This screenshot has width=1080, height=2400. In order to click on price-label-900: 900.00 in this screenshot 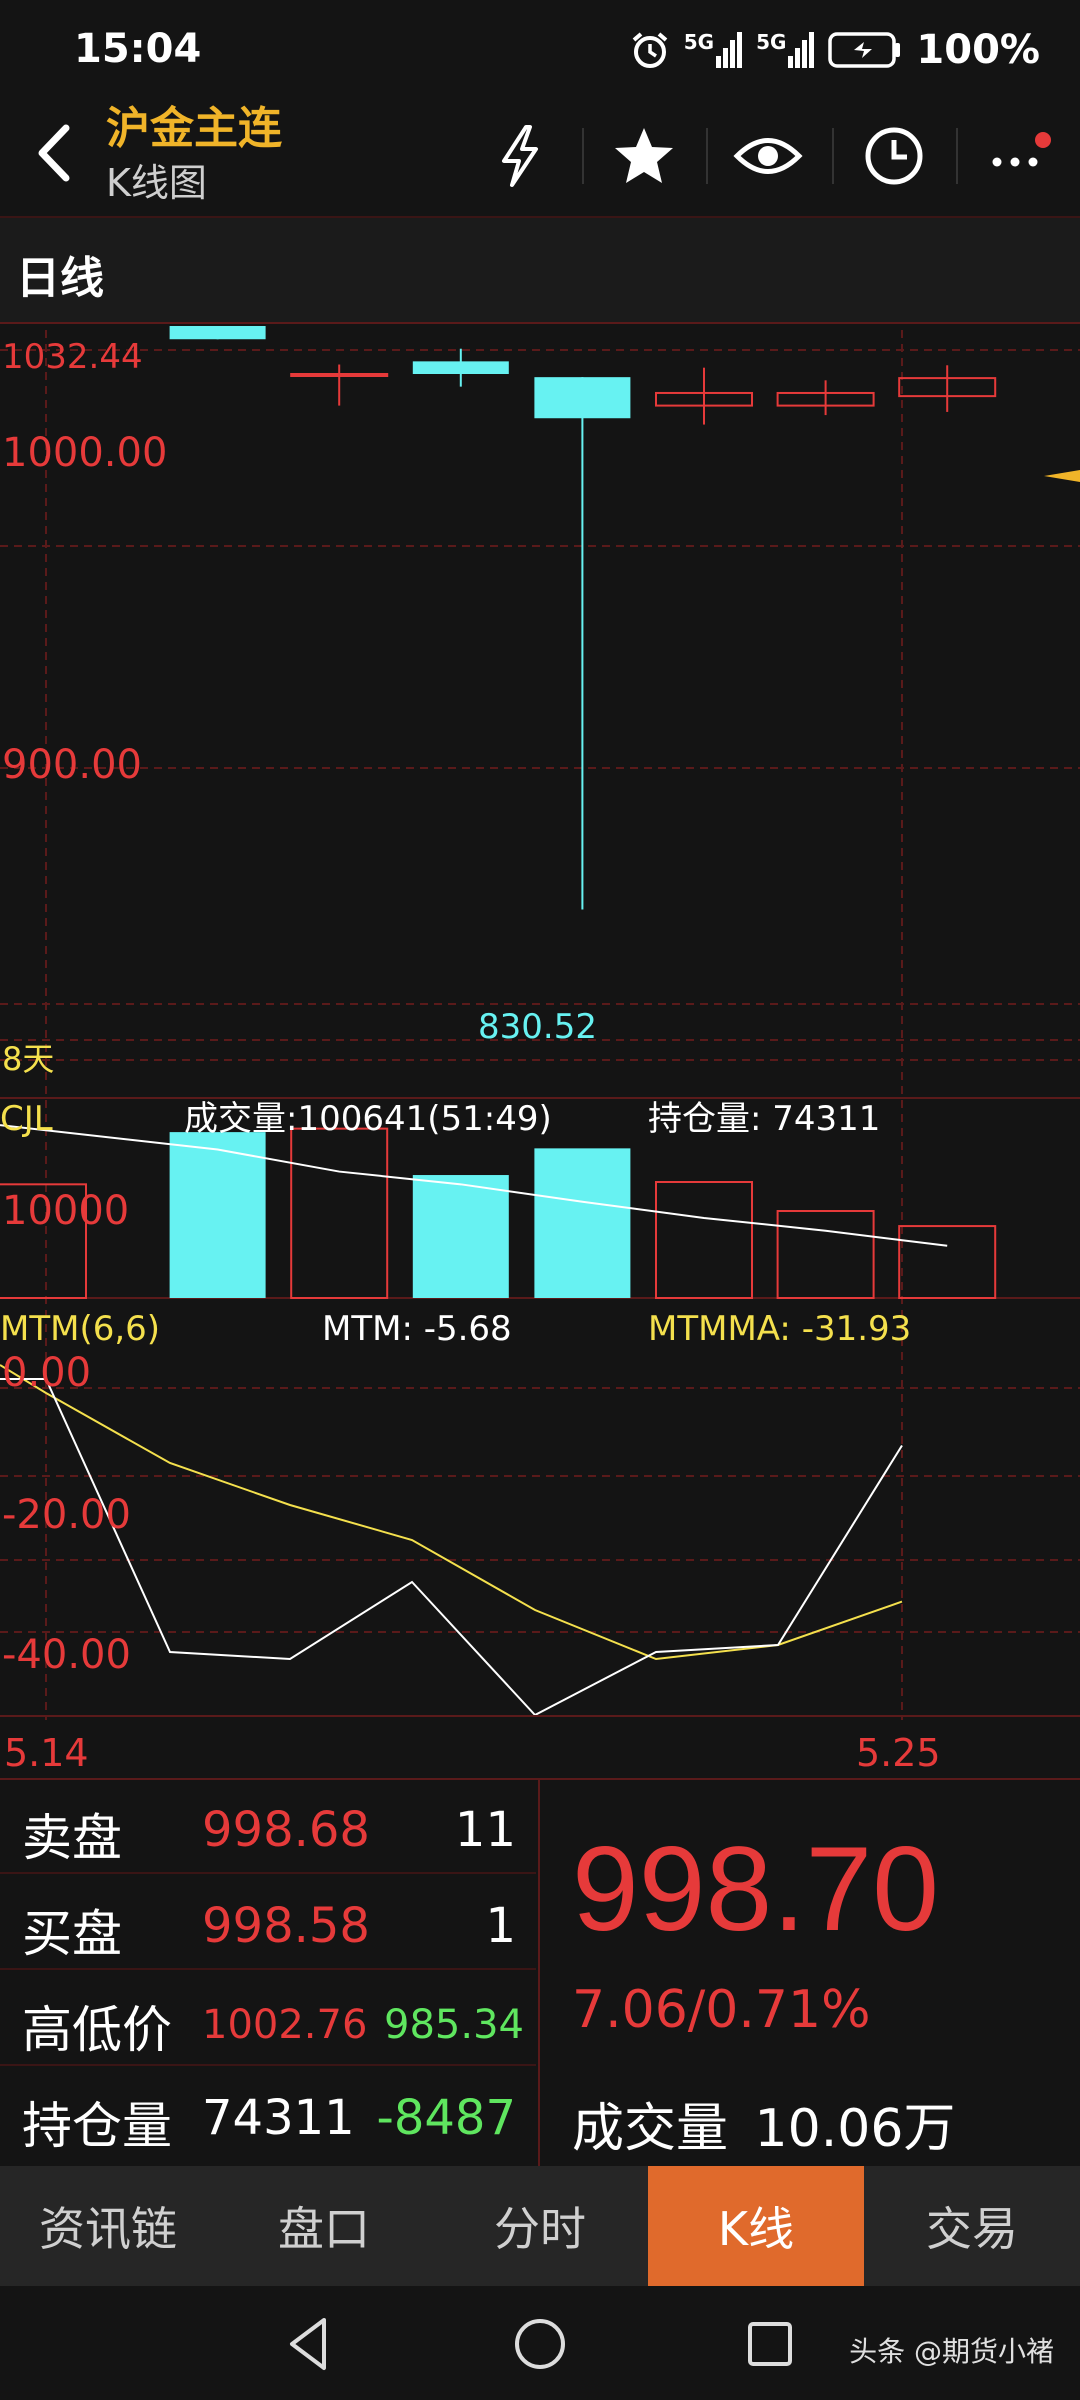, I will do `click(72, 765)`.